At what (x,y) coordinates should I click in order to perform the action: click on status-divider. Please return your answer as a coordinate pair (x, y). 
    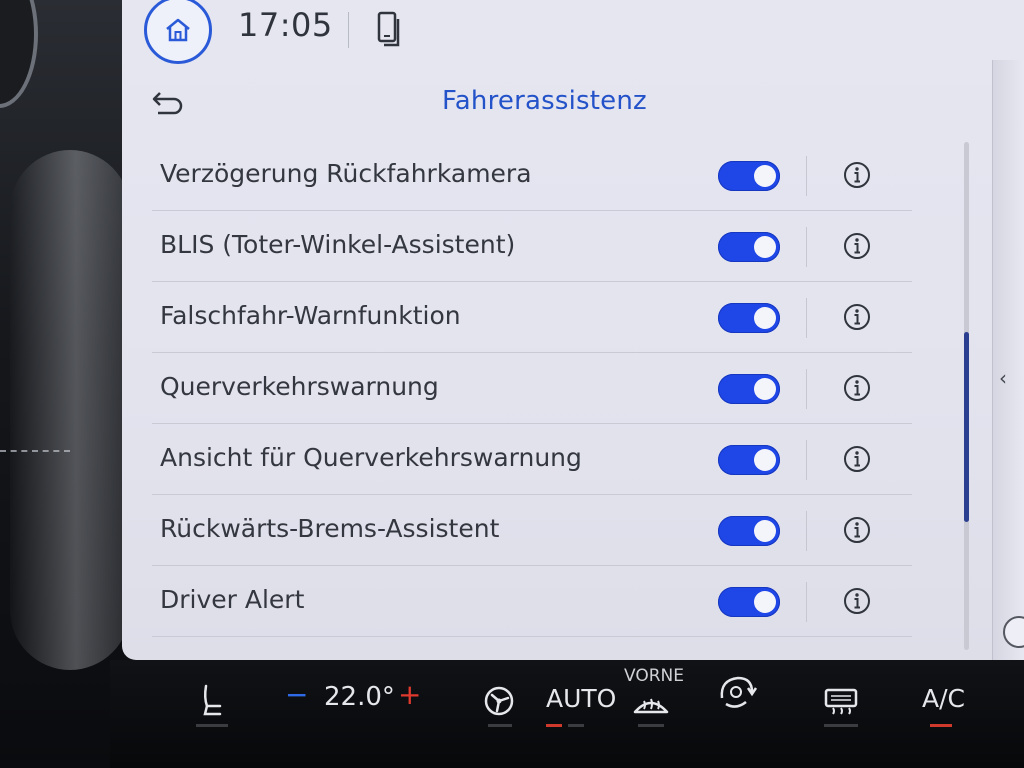
    Looking at the image, I should click on (348, 30).